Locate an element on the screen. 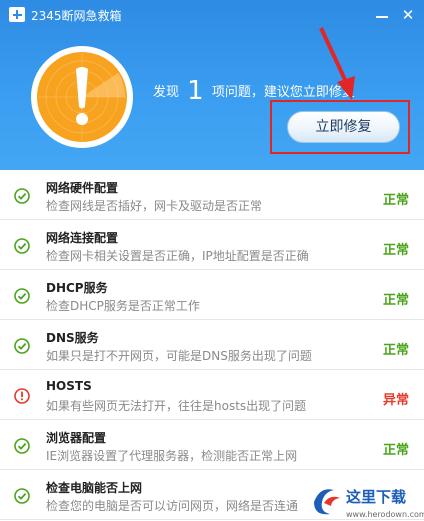 The height and width of the screenshot is (521, 424). check-item-status: 异常 is located at coordinates (395, 400).